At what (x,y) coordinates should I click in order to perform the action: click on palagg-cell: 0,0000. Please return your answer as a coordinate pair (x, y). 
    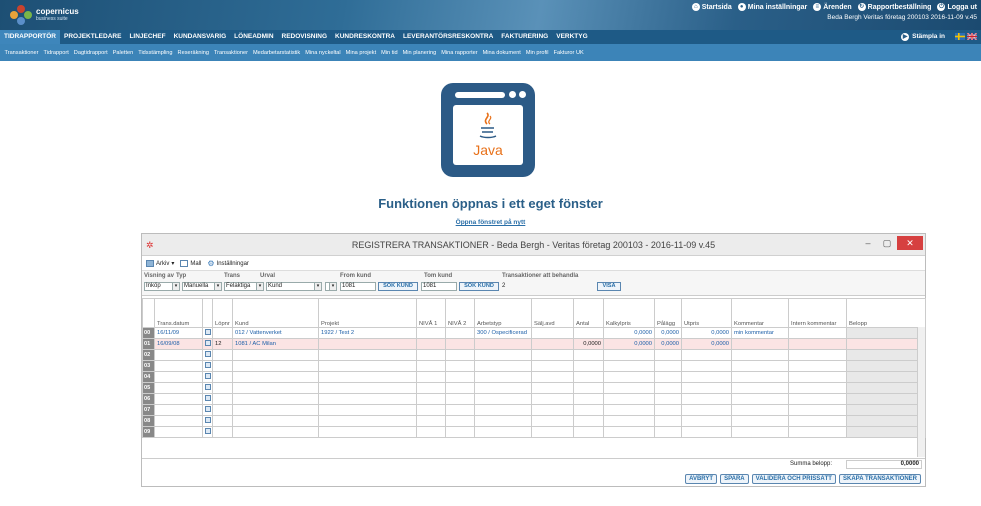
    Looking at the image, I should click on (668, 333).